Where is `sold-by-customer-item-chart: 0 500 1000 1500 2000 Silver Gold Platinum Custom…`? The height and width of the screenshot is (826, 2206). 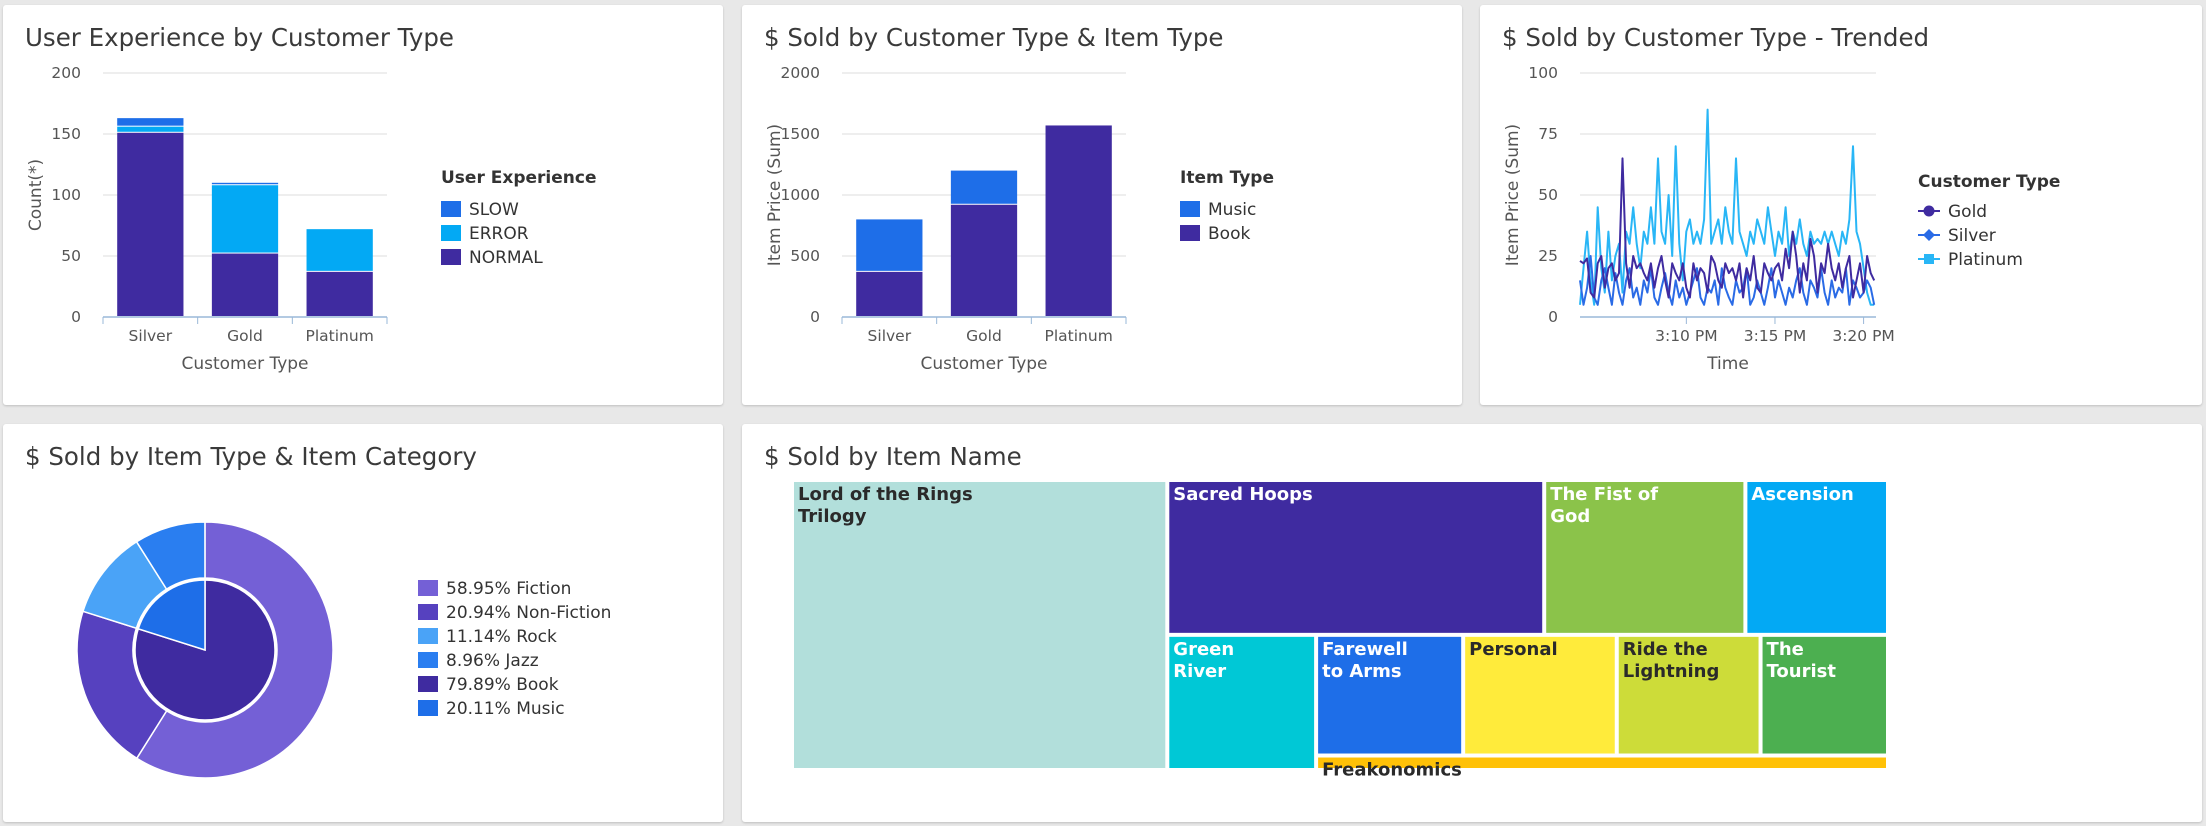
sold-by-customer-item-chart: 0 500 1000 1500 2000 Silver Gold Platinum Custom… is located at coordinates (1019, 219).